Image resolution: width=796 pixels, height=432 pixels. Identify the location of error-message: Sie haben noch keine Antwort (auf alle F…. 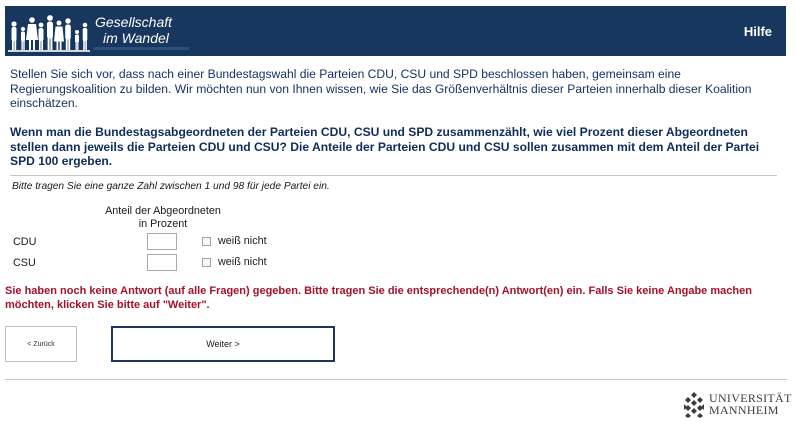
(378, 298).